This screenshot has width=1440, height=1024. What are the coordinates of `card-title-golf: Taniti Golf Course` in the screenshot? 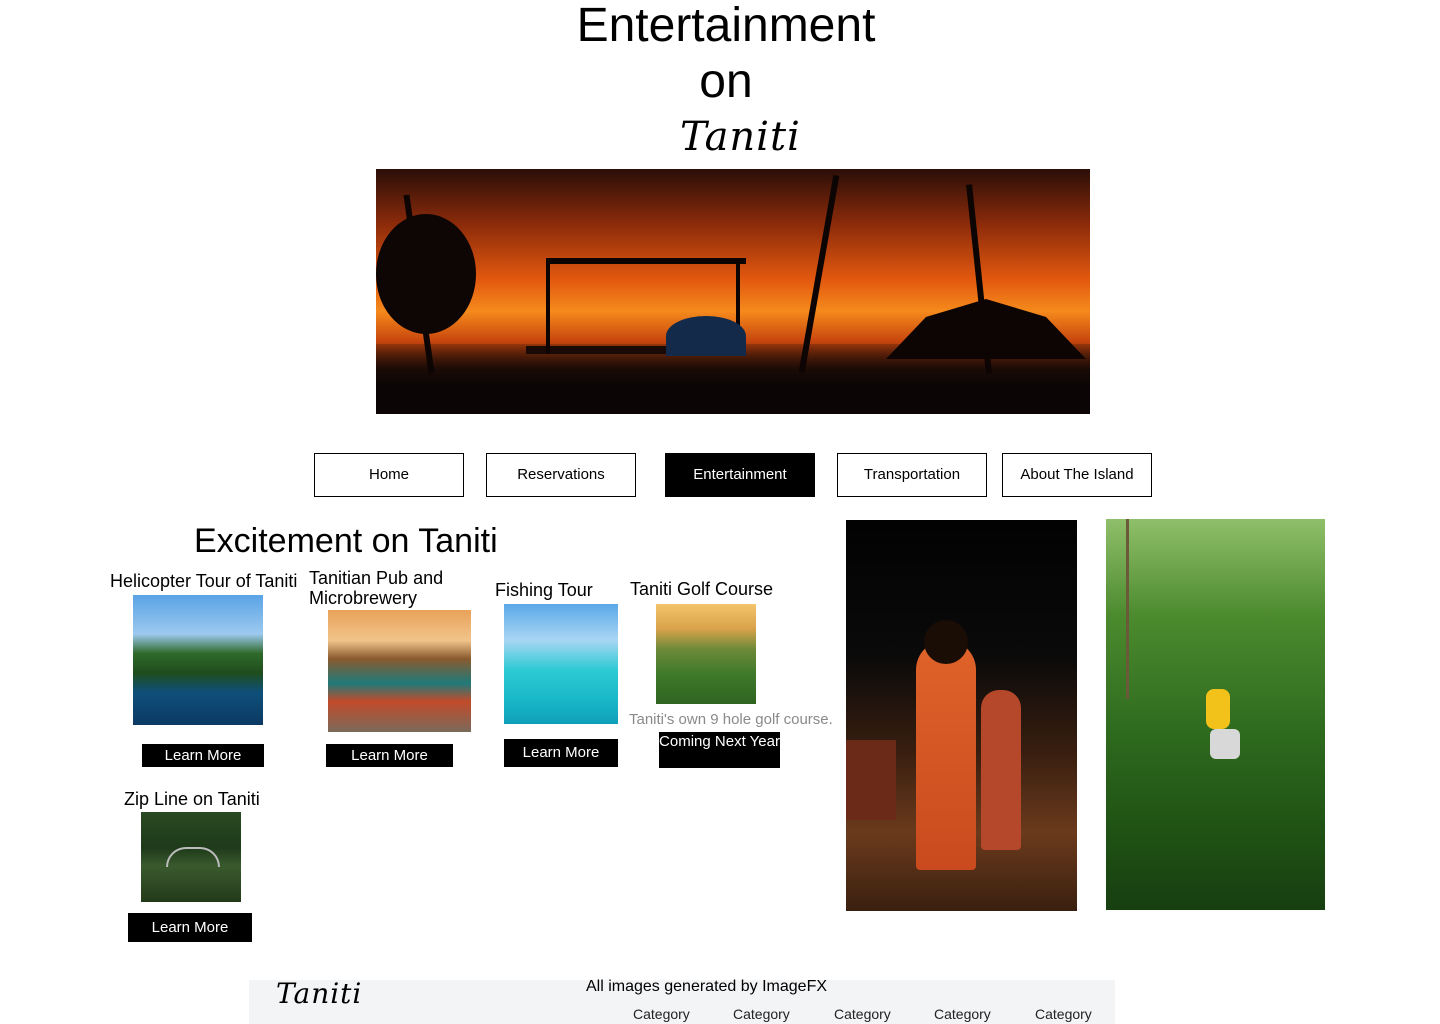 It's located at (702, 589).